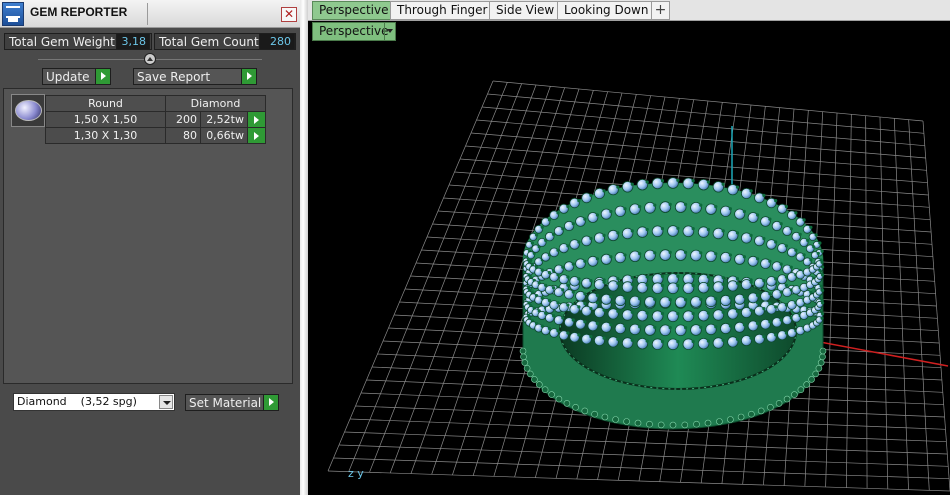 This screenshot has width=950, height=495. Describe the element at coordinates (224, 119) in the screenshot. I see `gem-weight-cell: 2,52tw` at that location.